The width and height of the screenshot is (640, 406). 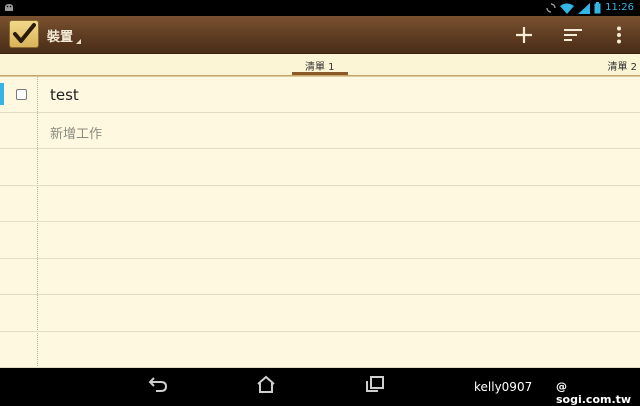 I want to click on back-button, so click(x=158, y=384).